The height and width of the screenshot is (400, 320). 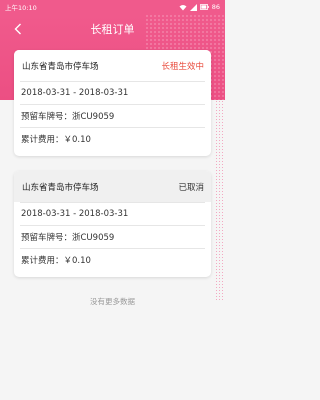 What do you see at coordinates (112, 186) in the screenshot?
I see `order-card-header: 山东省青岛市停车场 已取消` at bounding box center [112, 186].